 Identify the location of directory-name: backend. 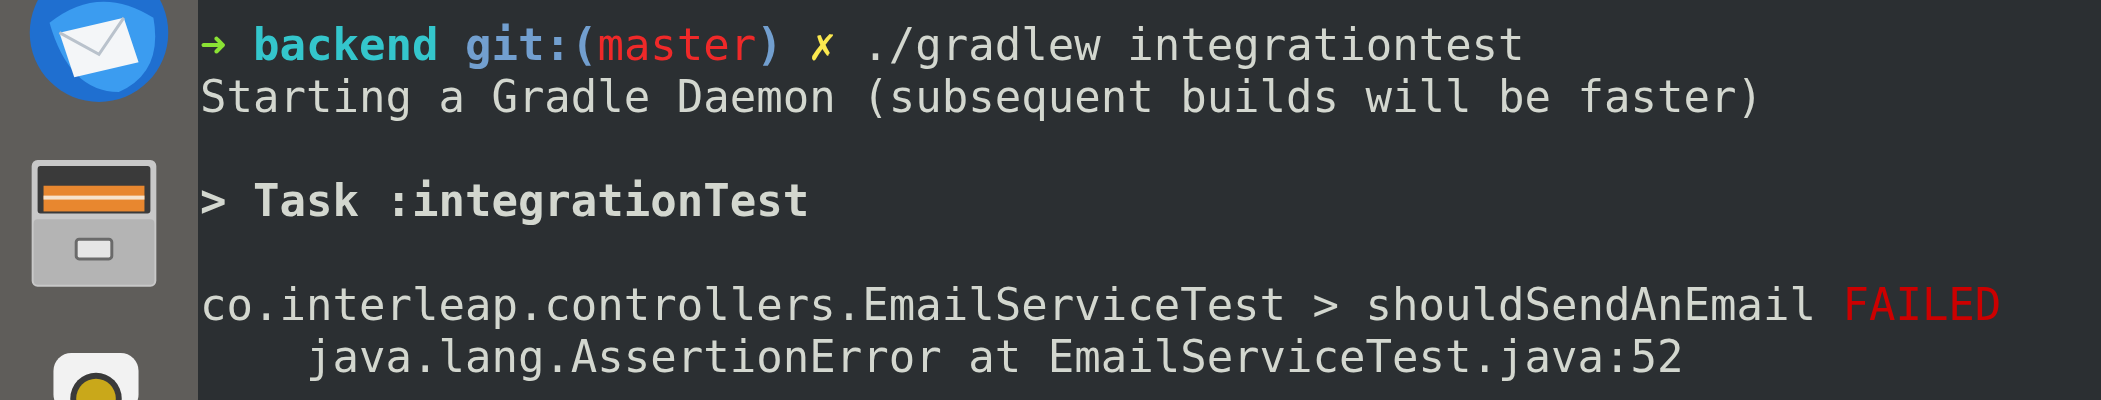
(346, 44).